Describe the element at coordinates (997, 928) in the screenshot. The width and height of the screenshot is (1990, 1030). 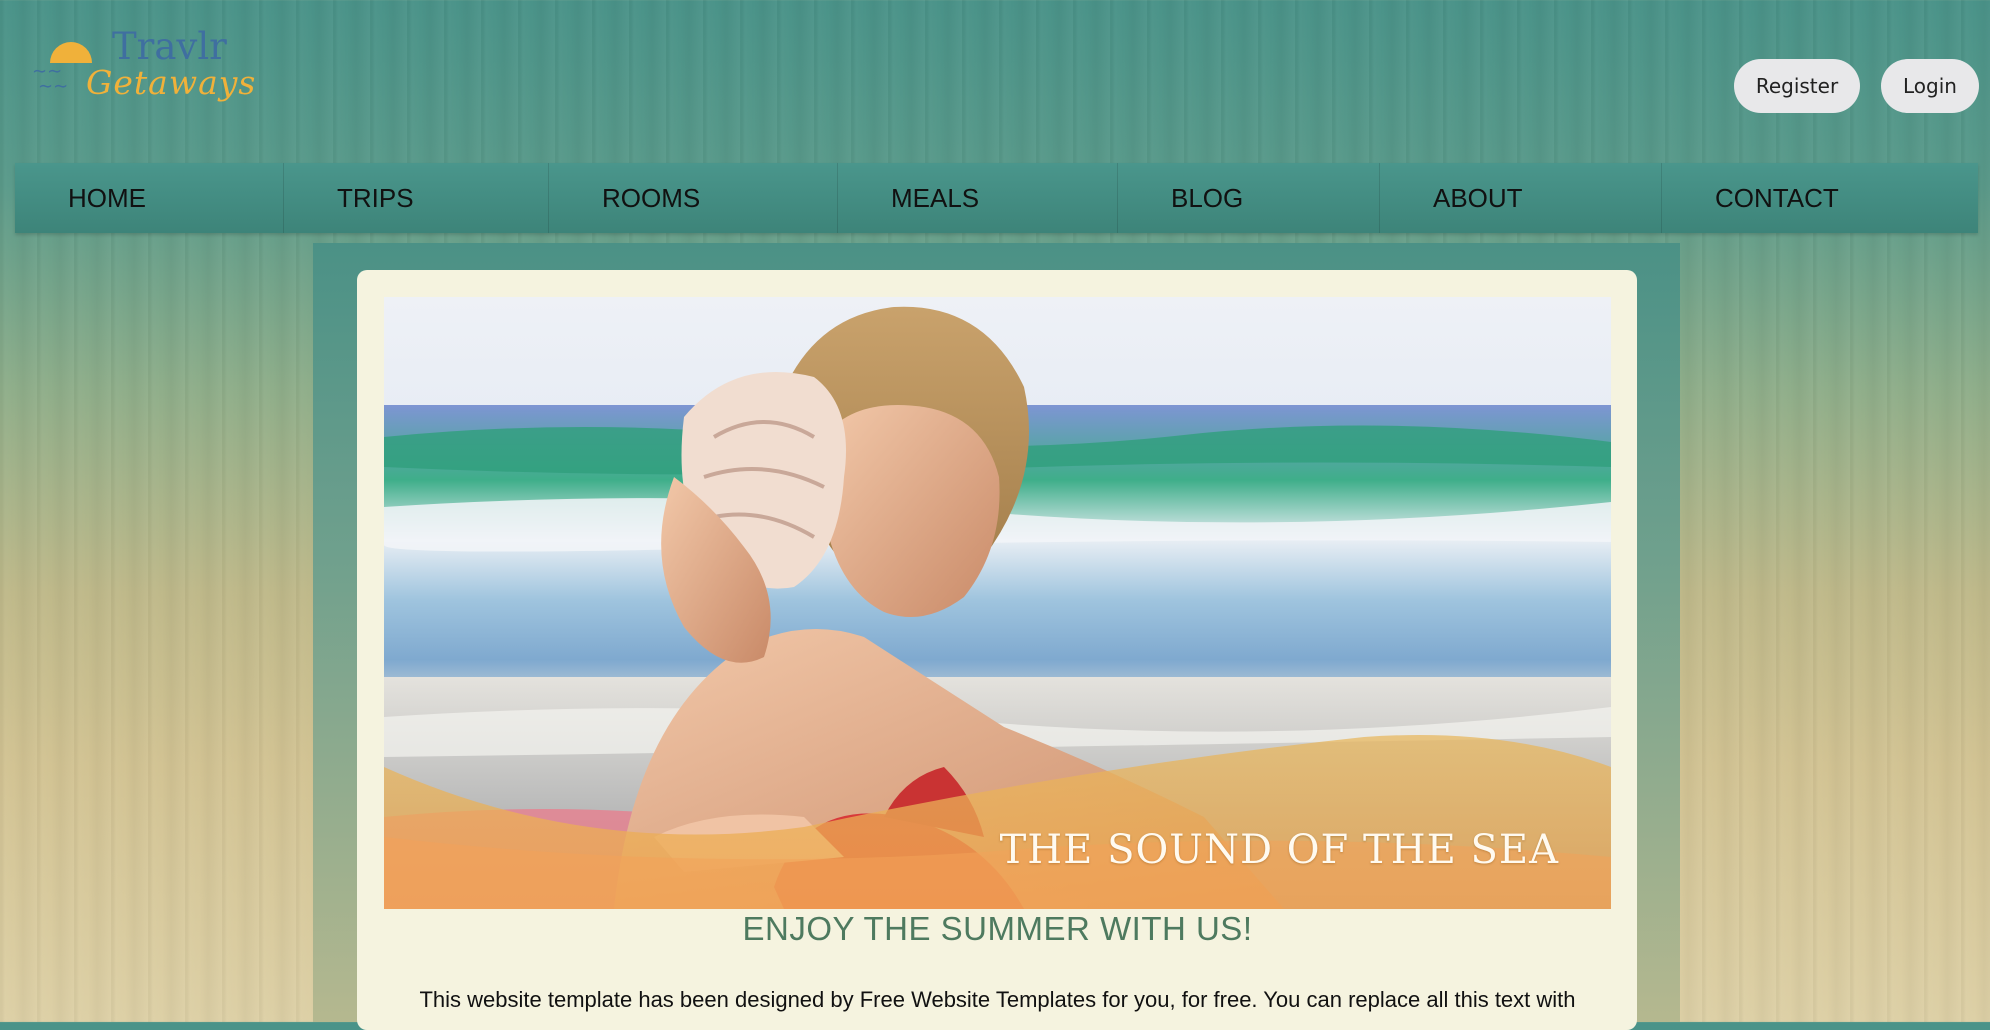
I see `page-headline: ENJOY THE SUMMER WITH US!` at that location.